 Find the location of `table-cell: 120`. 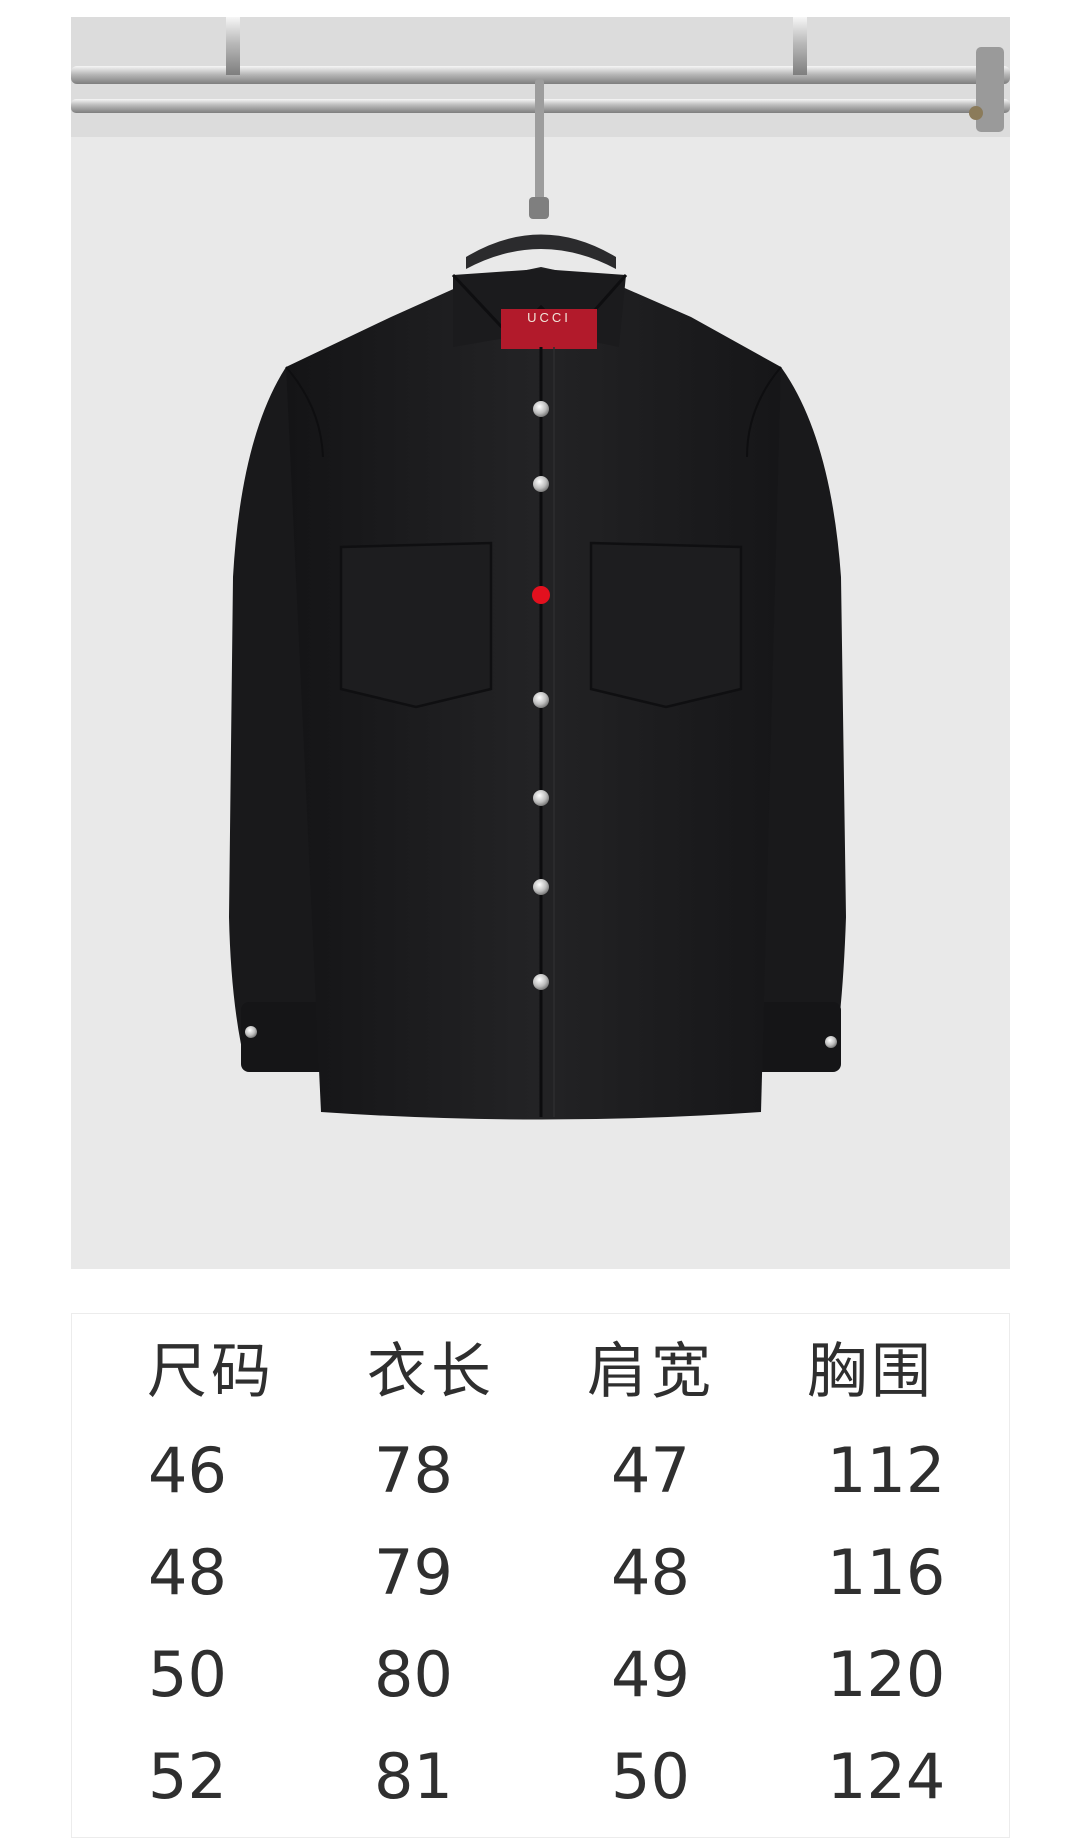

table-cell: 120 is located at coordinates (886, 1674).